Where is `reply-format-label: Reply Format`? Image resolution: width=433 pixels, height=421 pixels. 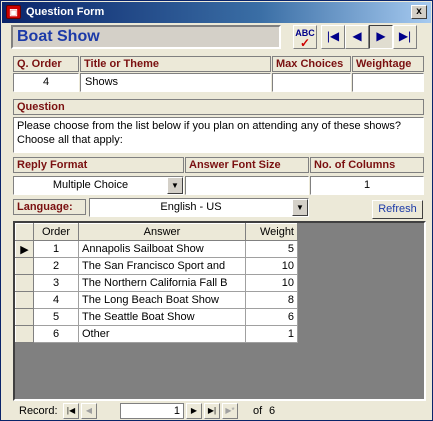
reply-format-label: Reply Format is located at coordinates (98, 165).